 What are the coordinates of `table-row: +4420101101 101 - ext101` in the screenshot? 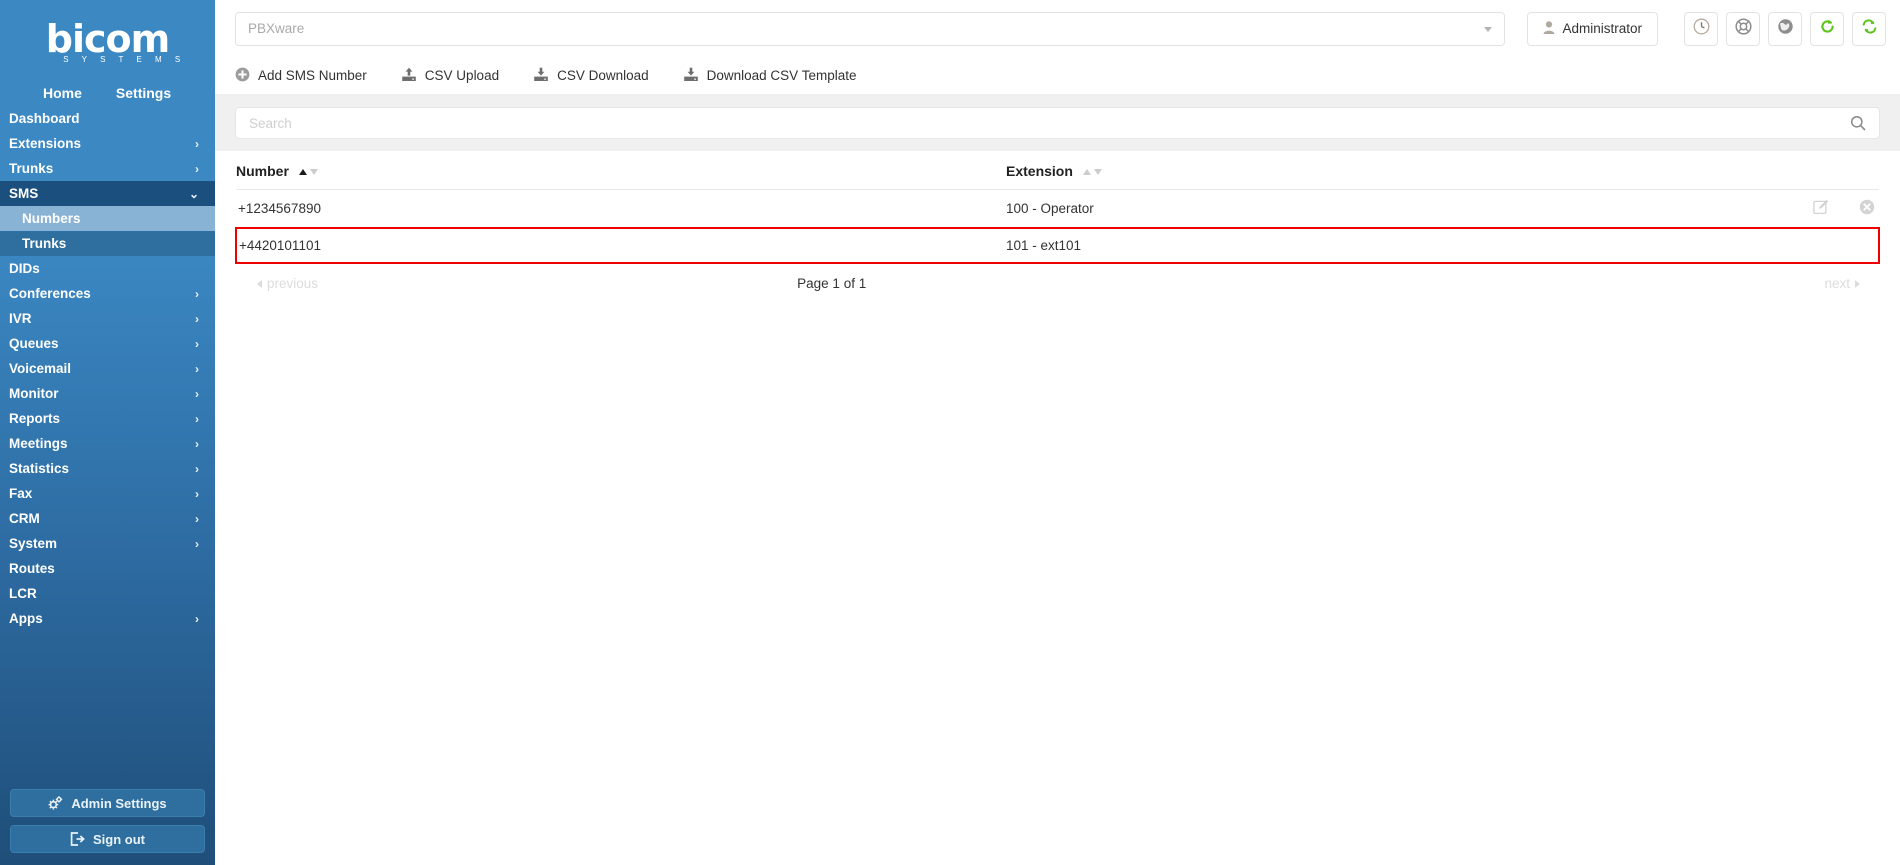 It's located at (1057, 245).